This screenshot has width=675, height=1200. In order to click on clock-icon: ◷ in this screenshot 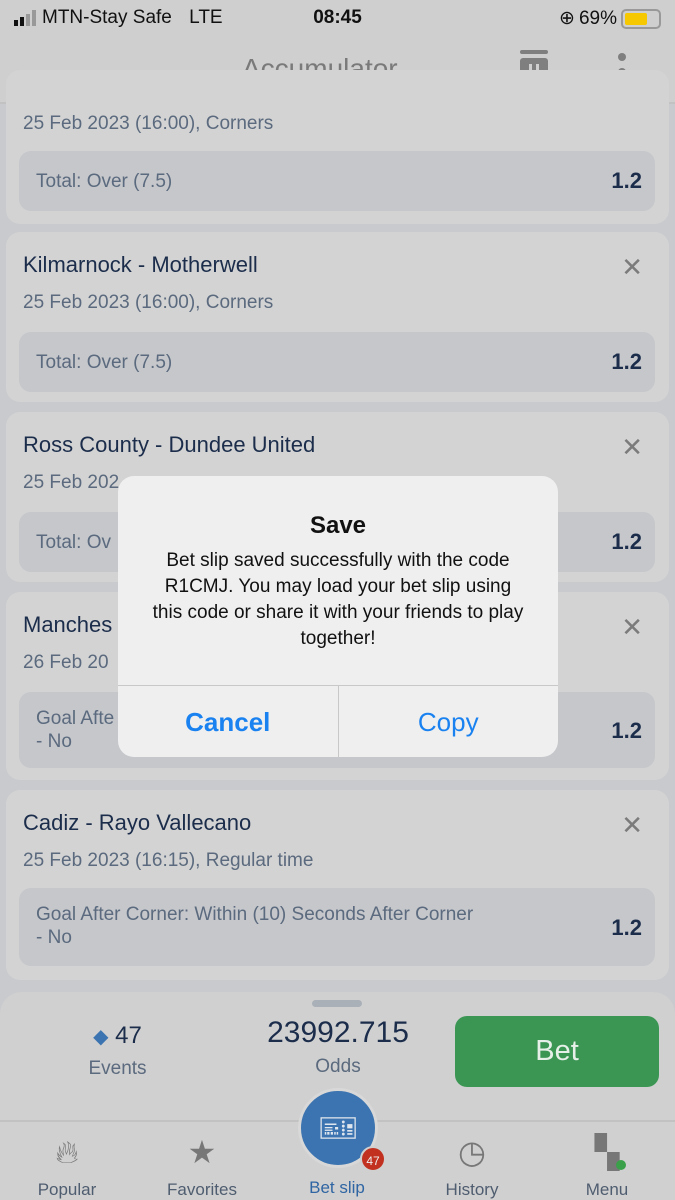, I will do `click(472, 1152)`.